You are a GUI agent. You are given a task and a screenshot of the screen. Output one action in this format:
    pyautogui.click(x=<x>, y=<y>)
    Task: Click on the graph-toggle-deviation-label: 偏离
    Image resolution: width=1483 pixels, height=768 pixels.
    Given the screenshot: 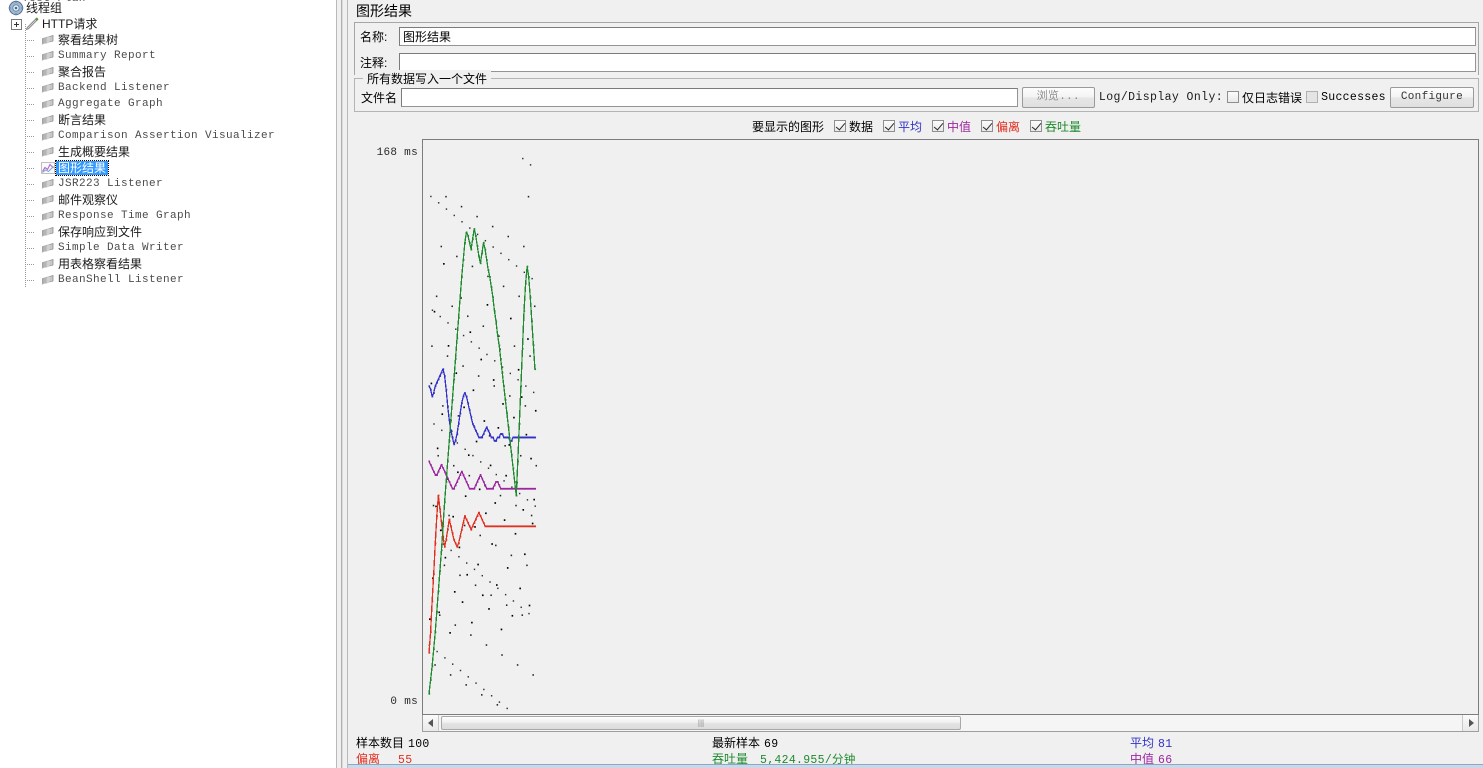 What is the action you would take?
    pyautogui.click(x=1008, y=126)
    